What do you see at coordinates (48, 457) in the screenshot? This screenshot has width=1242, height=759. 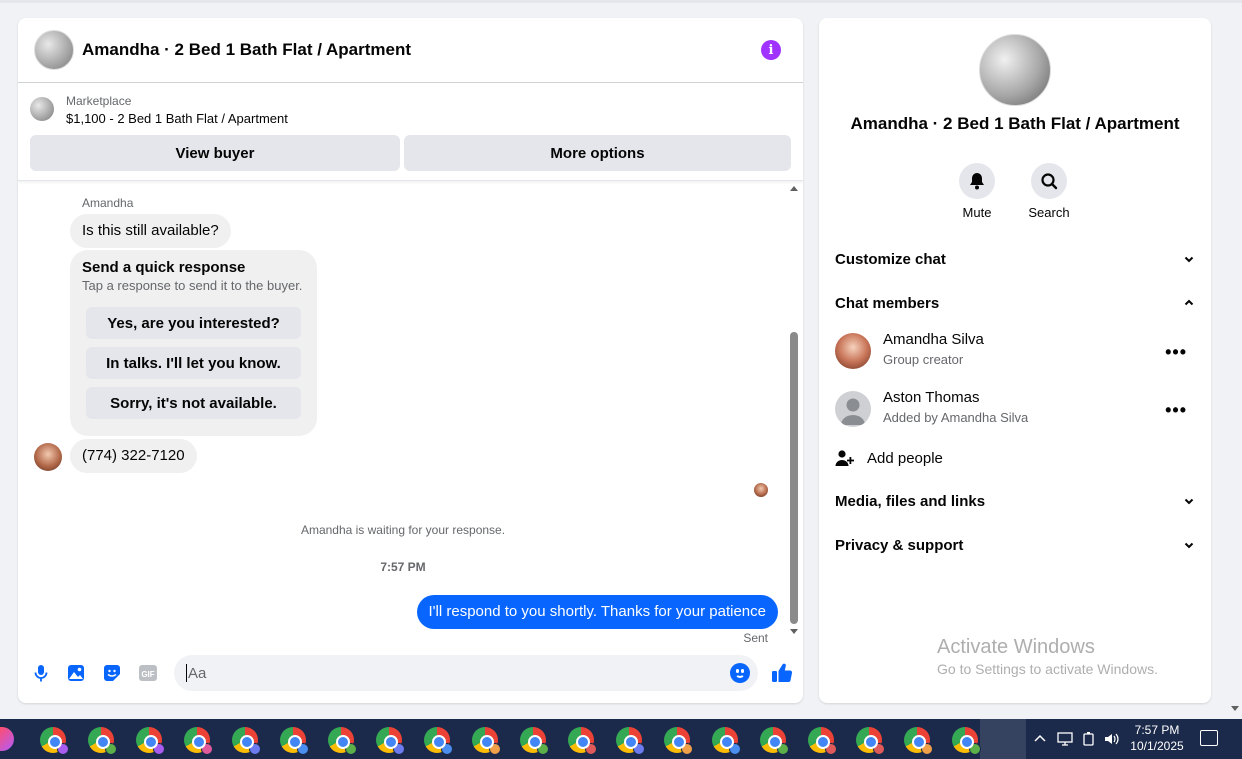 I see `sender-avatar` at bounding box center [48, 457].